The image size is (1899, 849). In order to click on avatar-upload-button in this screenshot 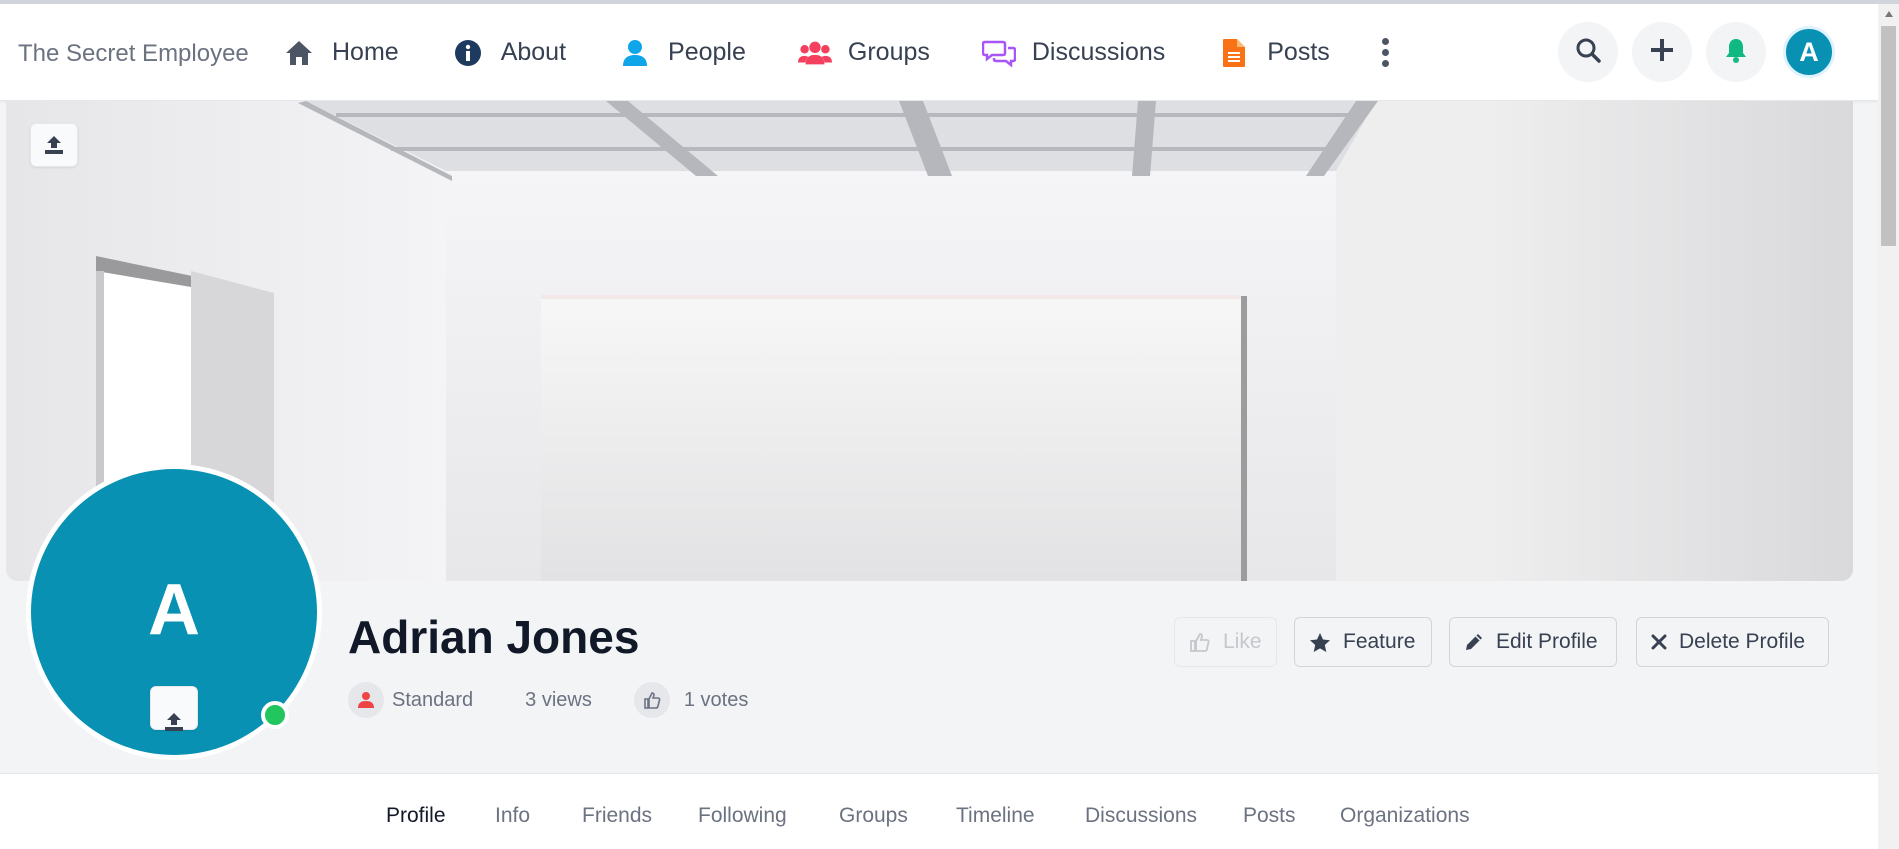, I will do `click(174, 708)`.